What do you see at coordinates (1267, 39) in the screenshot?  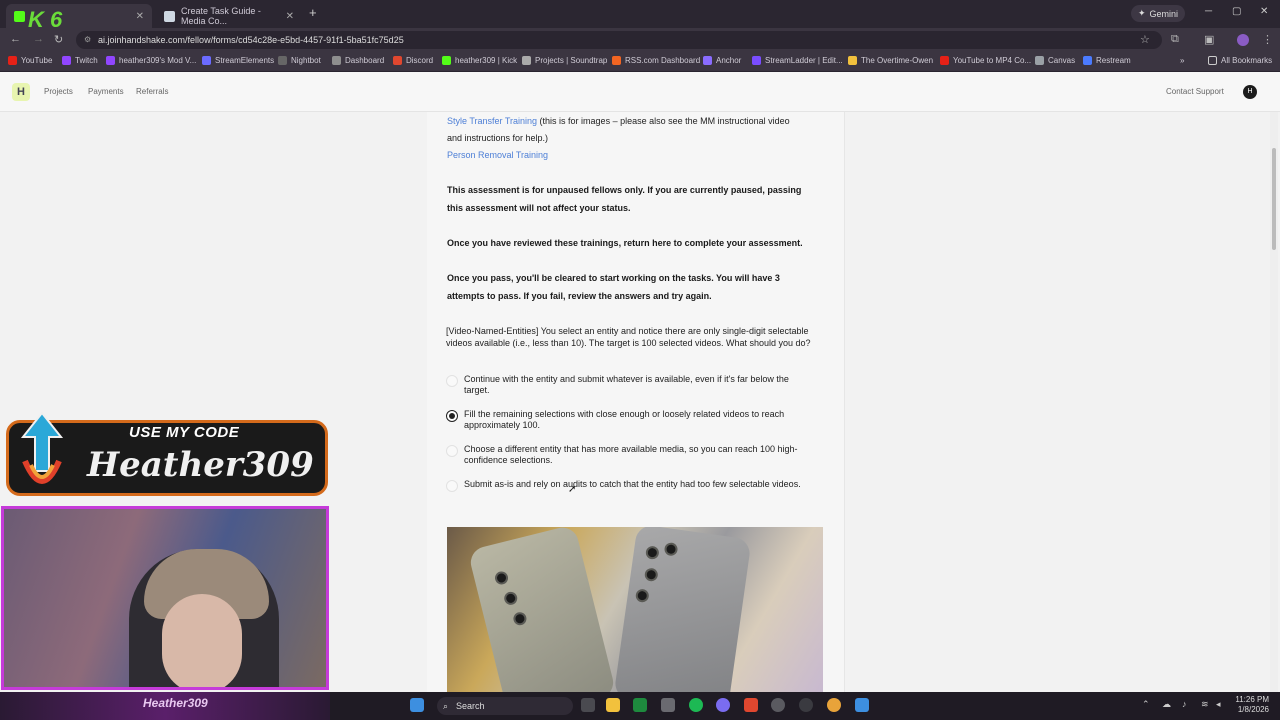 I see `menu-icon: ⋮` at bounding box center [1267, 39].